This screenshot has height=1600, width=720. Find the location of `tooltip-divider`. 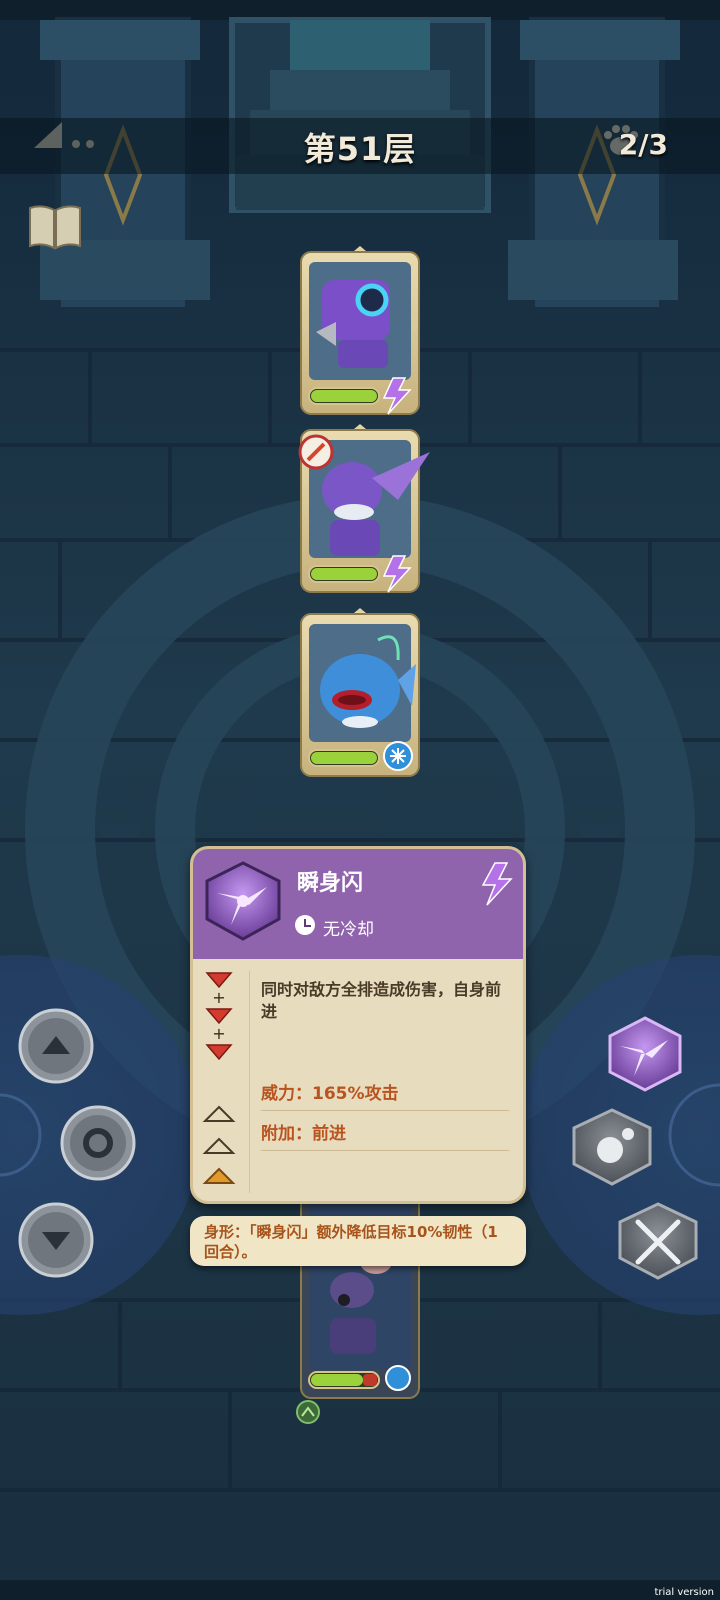

tooltip-divider is located at coordinates (249, 1082).